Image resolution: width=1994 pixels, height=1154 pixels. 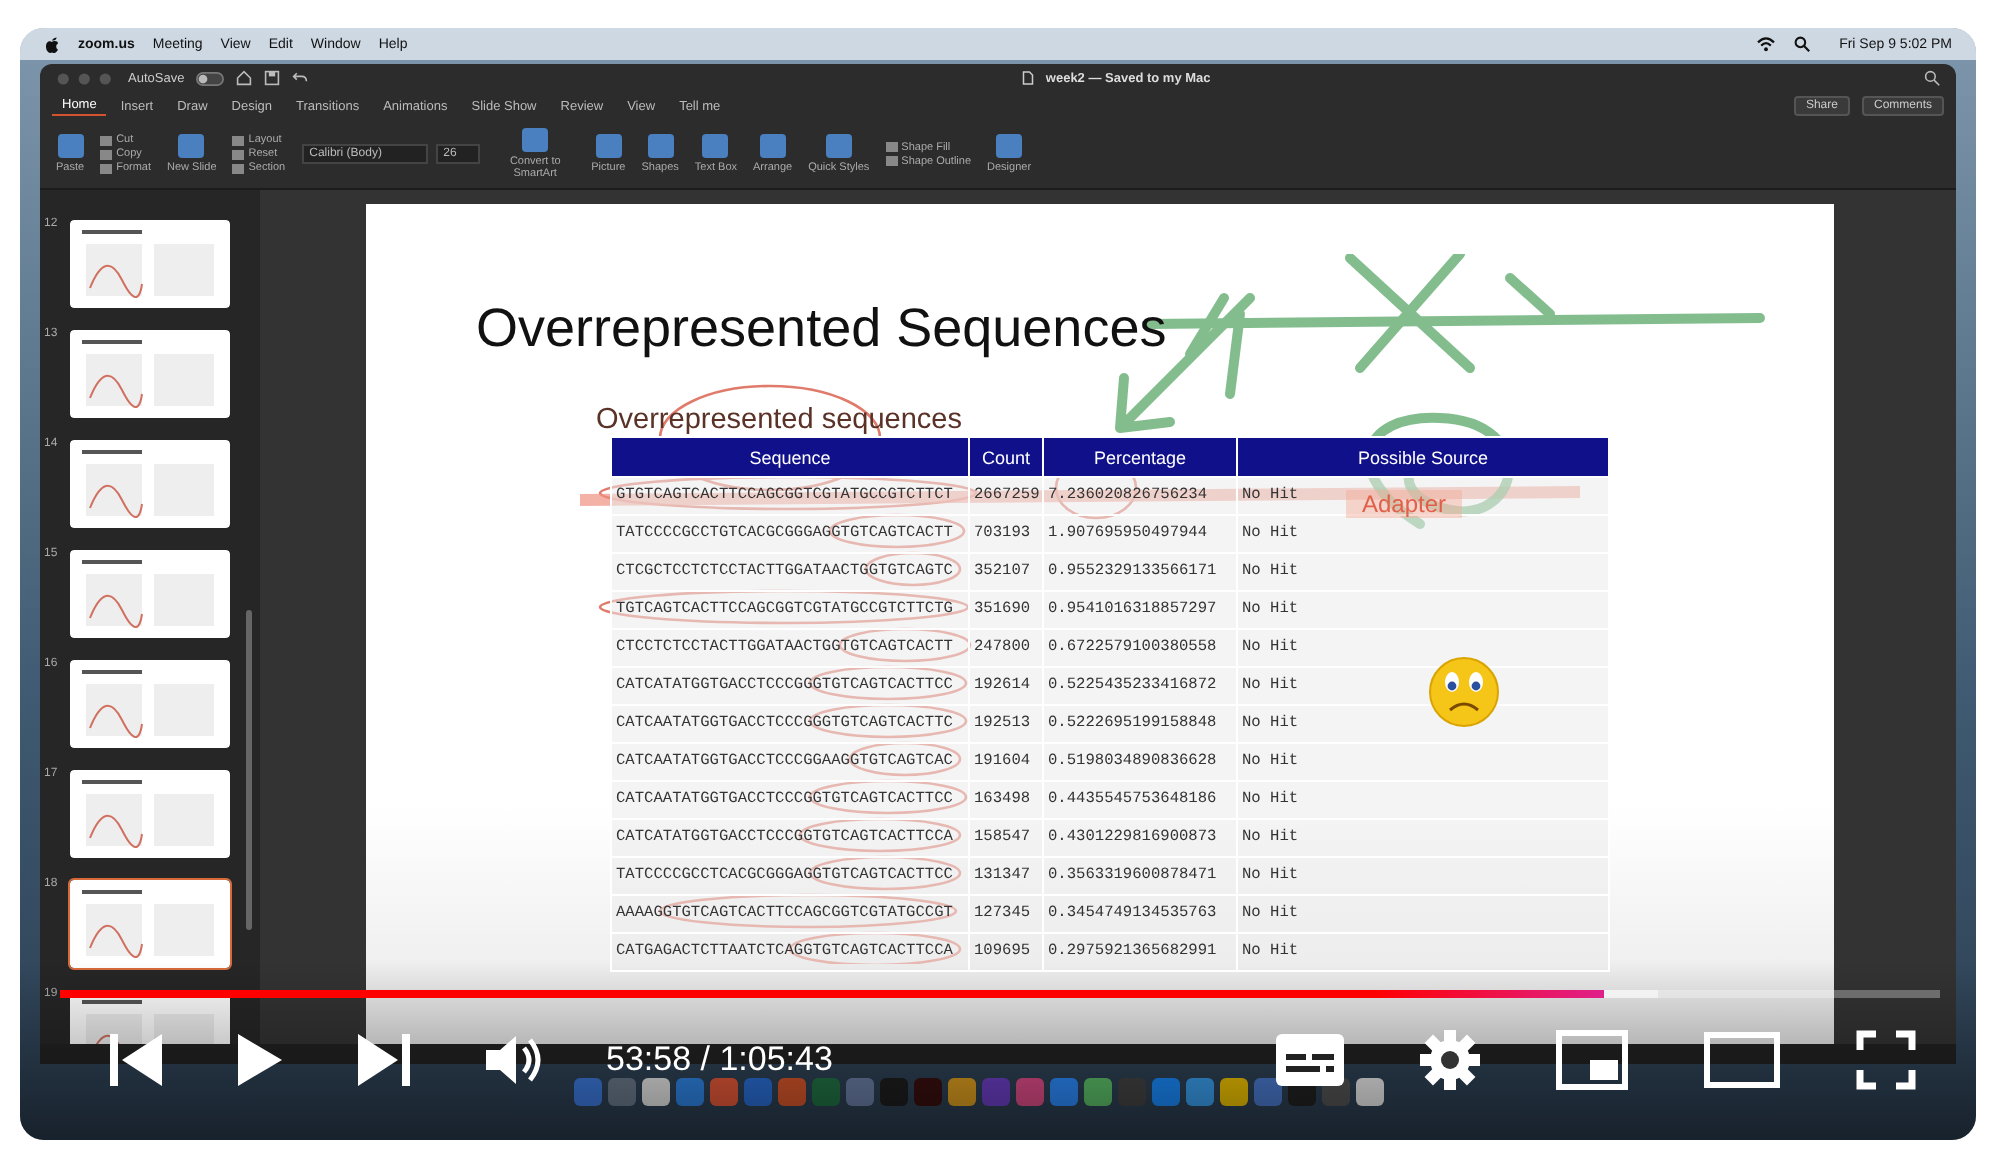 What do you see at coordinates (244, 78) in the screenshot?
I see `home-icon` at bounding box center [244, 78].